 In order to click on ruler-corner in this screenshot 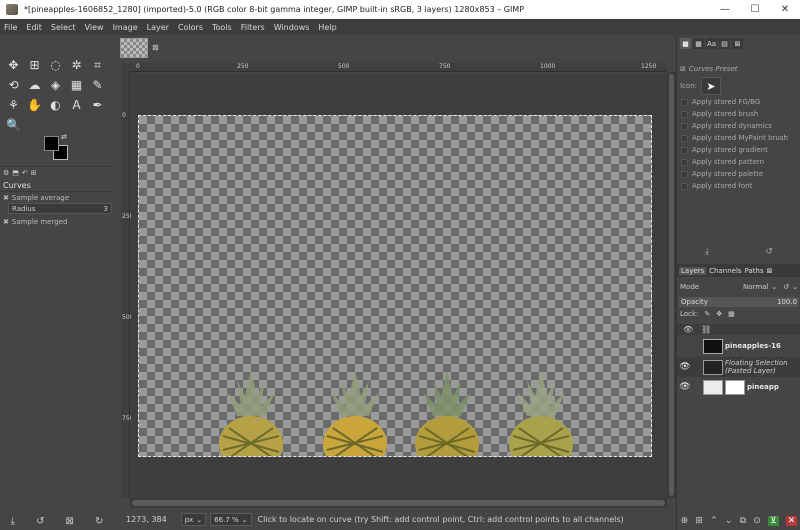, I will do `click(125, 67)`.